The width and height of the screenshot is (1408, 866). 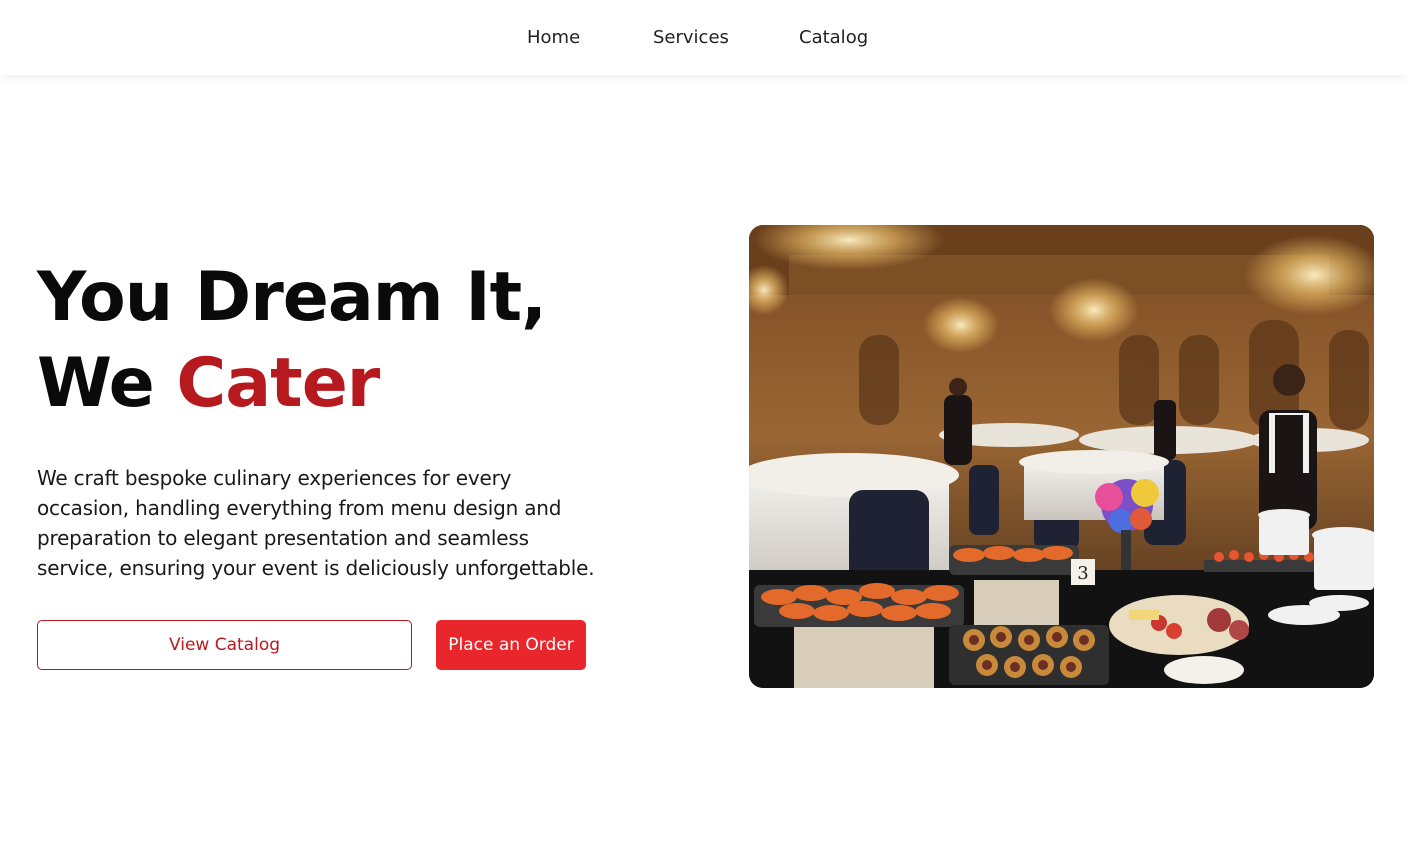 What do you see at coordinates (357, 341) in the screenshot?
I see `hero-title: You Dream It, We Cater` at bounding box center [357, 341].